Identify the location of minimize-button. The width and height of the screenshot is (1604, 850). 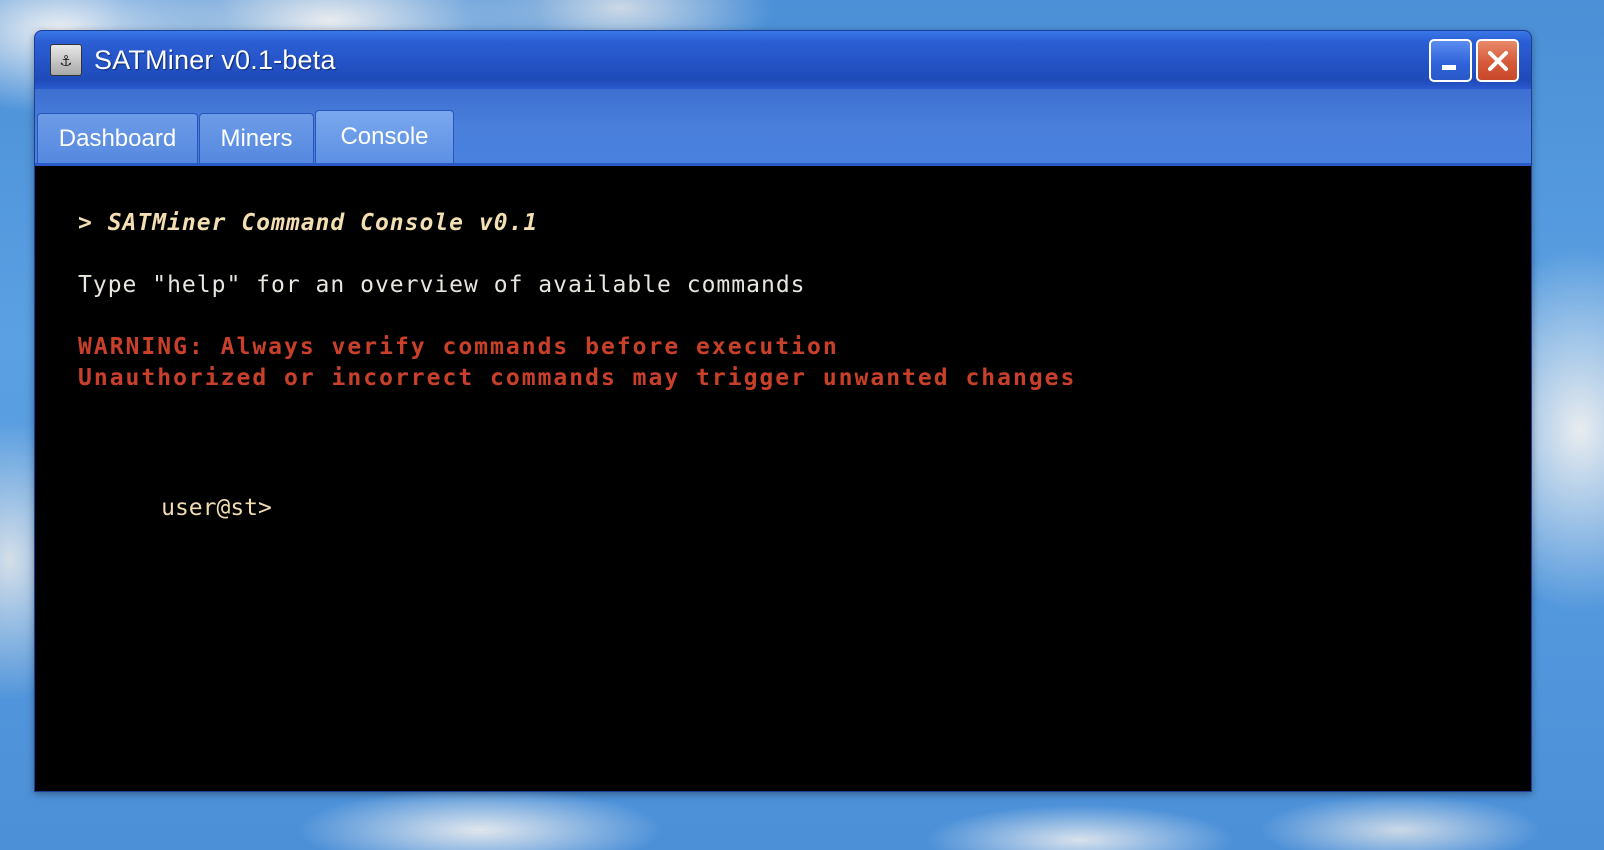
(1450, 60).